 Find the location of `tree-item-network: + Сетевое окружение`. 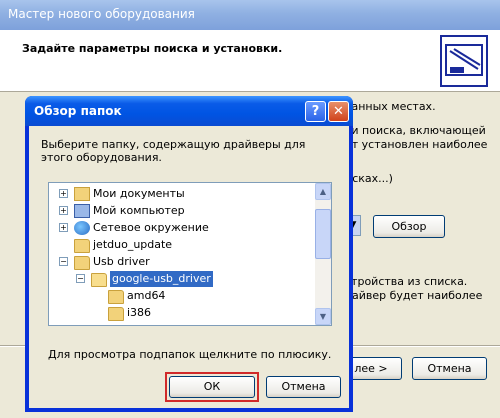

tree-item-network: + Сетевое окружение is located at coordinates (181, 228).